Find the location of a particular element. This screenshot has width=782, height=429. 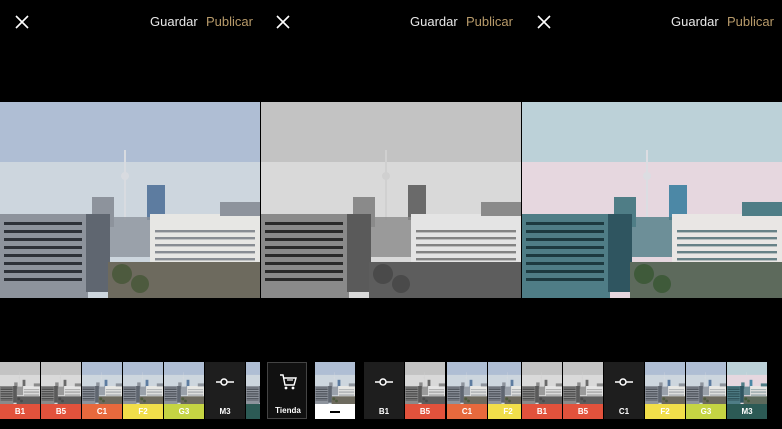

filter-tile: M3 is located at coordinates (747, 390).